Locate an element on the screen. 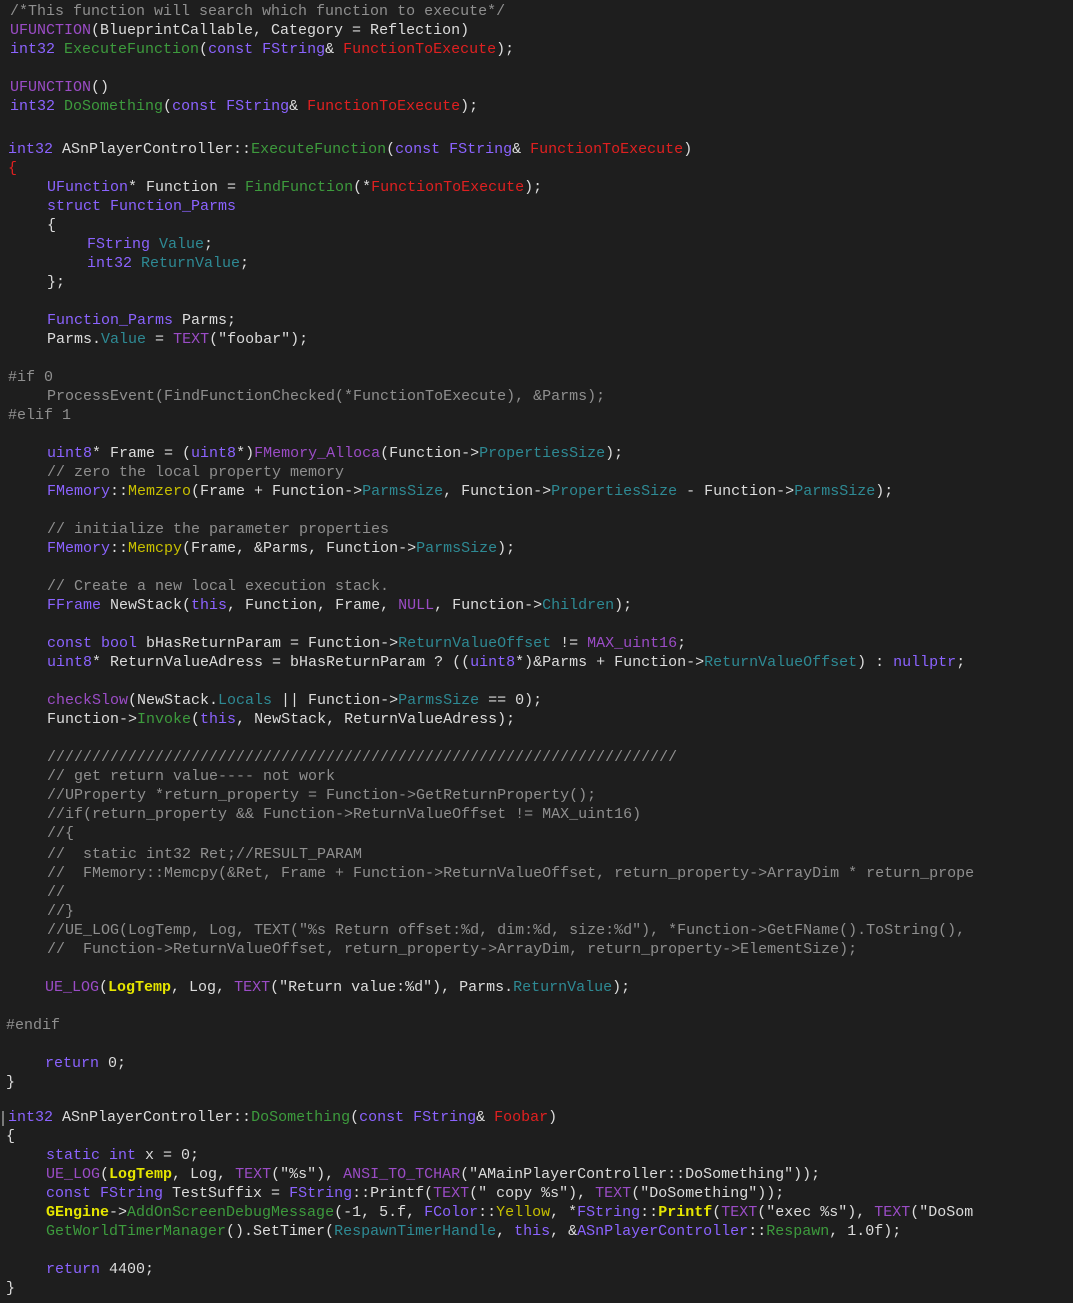 The image size is (1073, 1303). code-token-function-name: ExecuteFunction is located at coordinates (319, 149).